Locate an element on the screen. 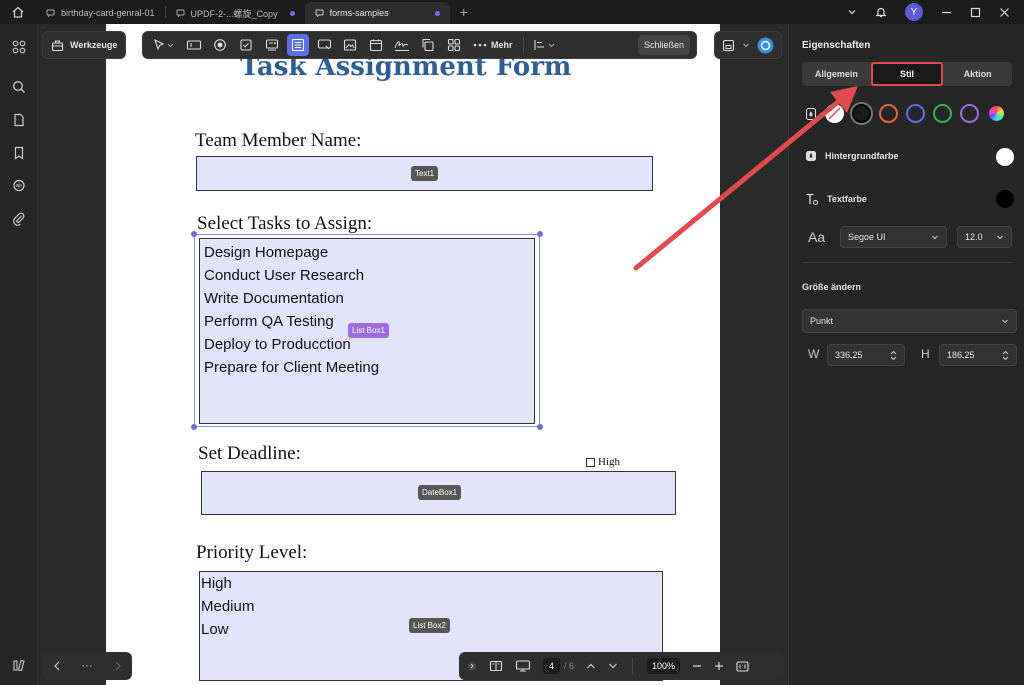 The image size is (1024, 685). thumbnails-button is located at coordinates (19, 47).